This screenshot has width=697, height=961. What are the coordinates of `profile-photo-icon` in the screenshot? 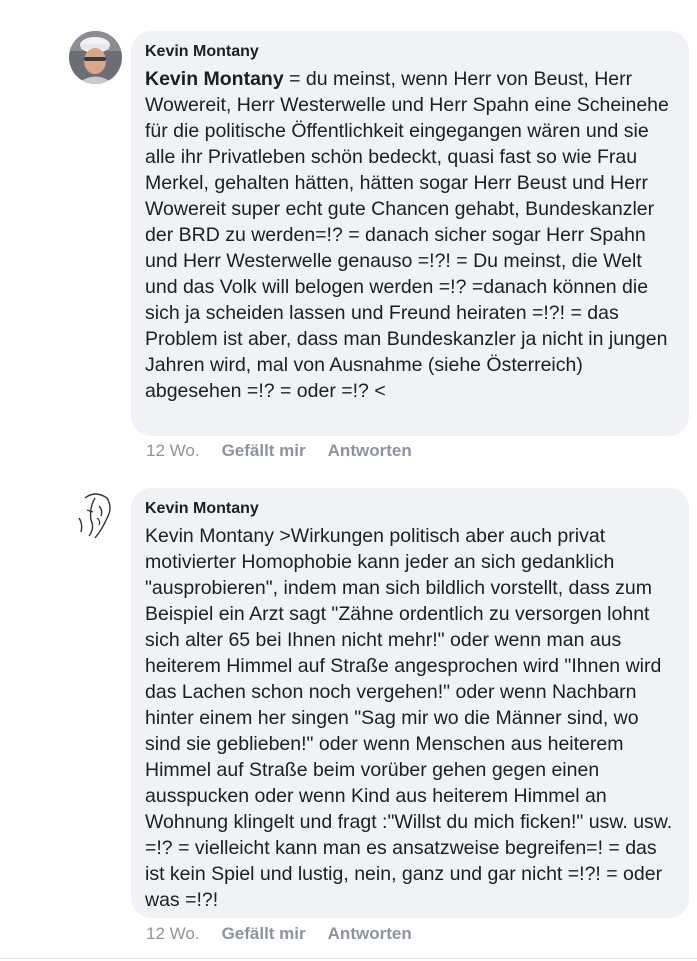 It's located at (95, 57).